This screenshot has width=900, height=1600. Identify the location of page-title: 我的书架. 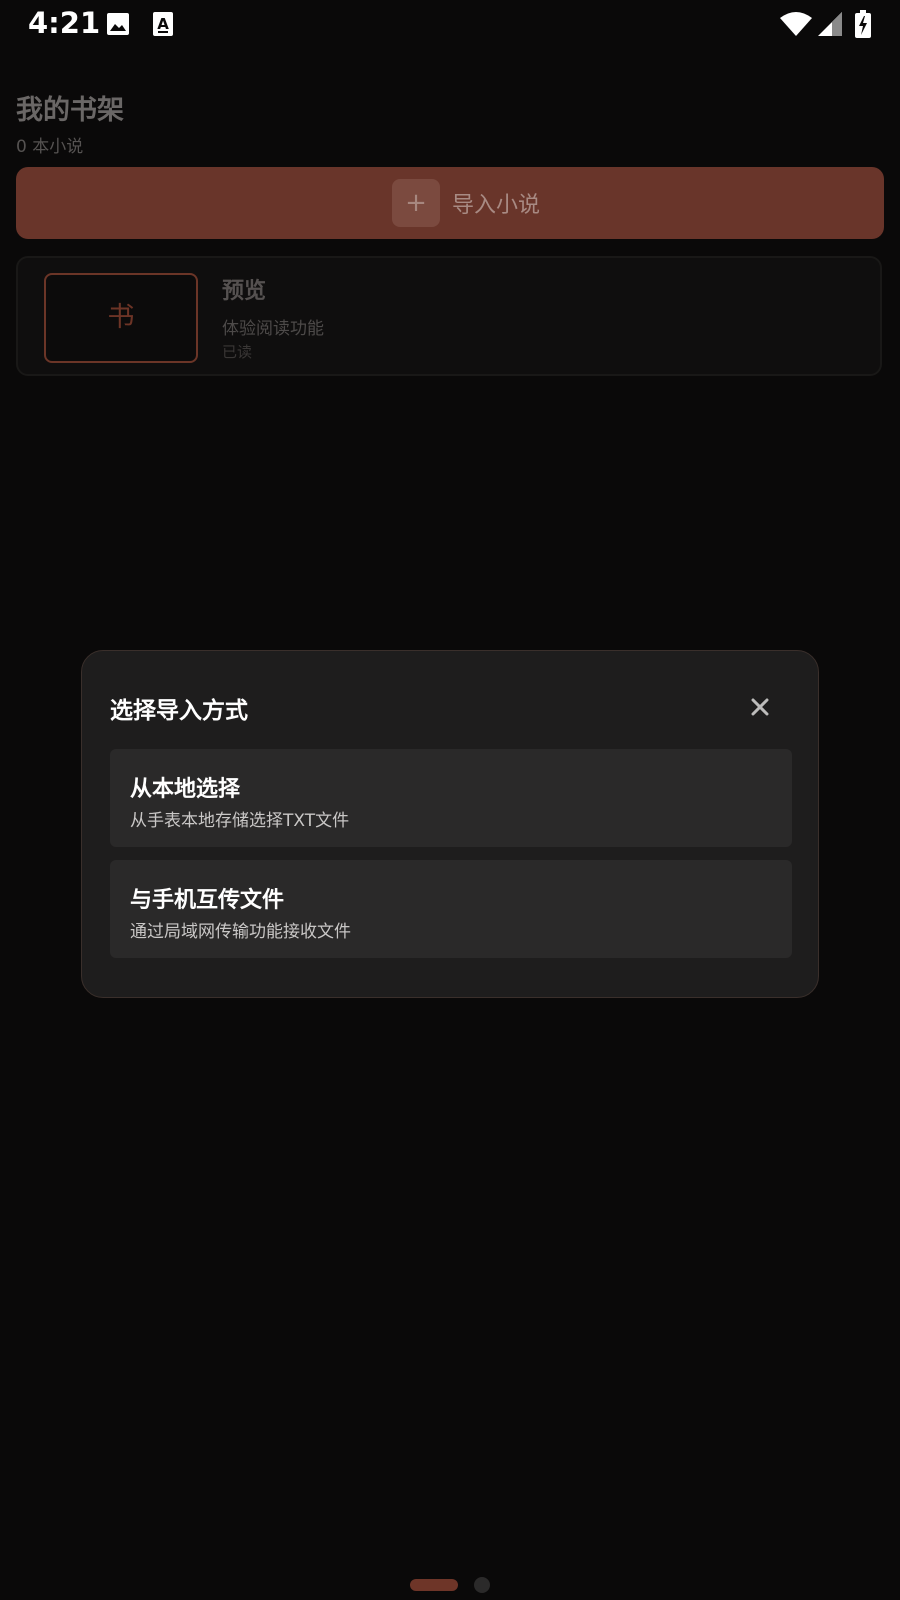
(70, 110).